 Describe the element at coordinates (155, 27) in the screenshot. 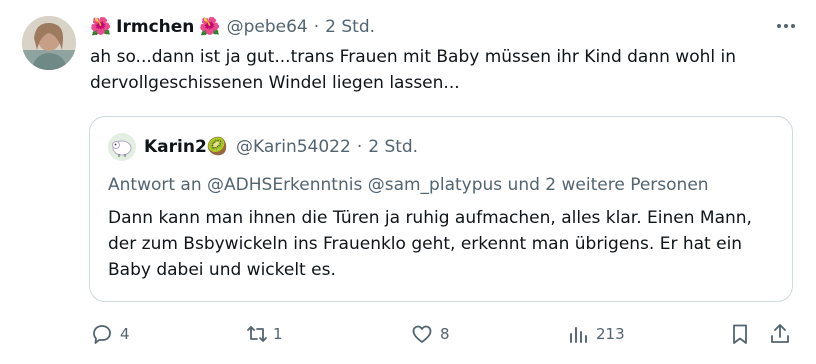

I see `author-name: Irmchen` at that location.